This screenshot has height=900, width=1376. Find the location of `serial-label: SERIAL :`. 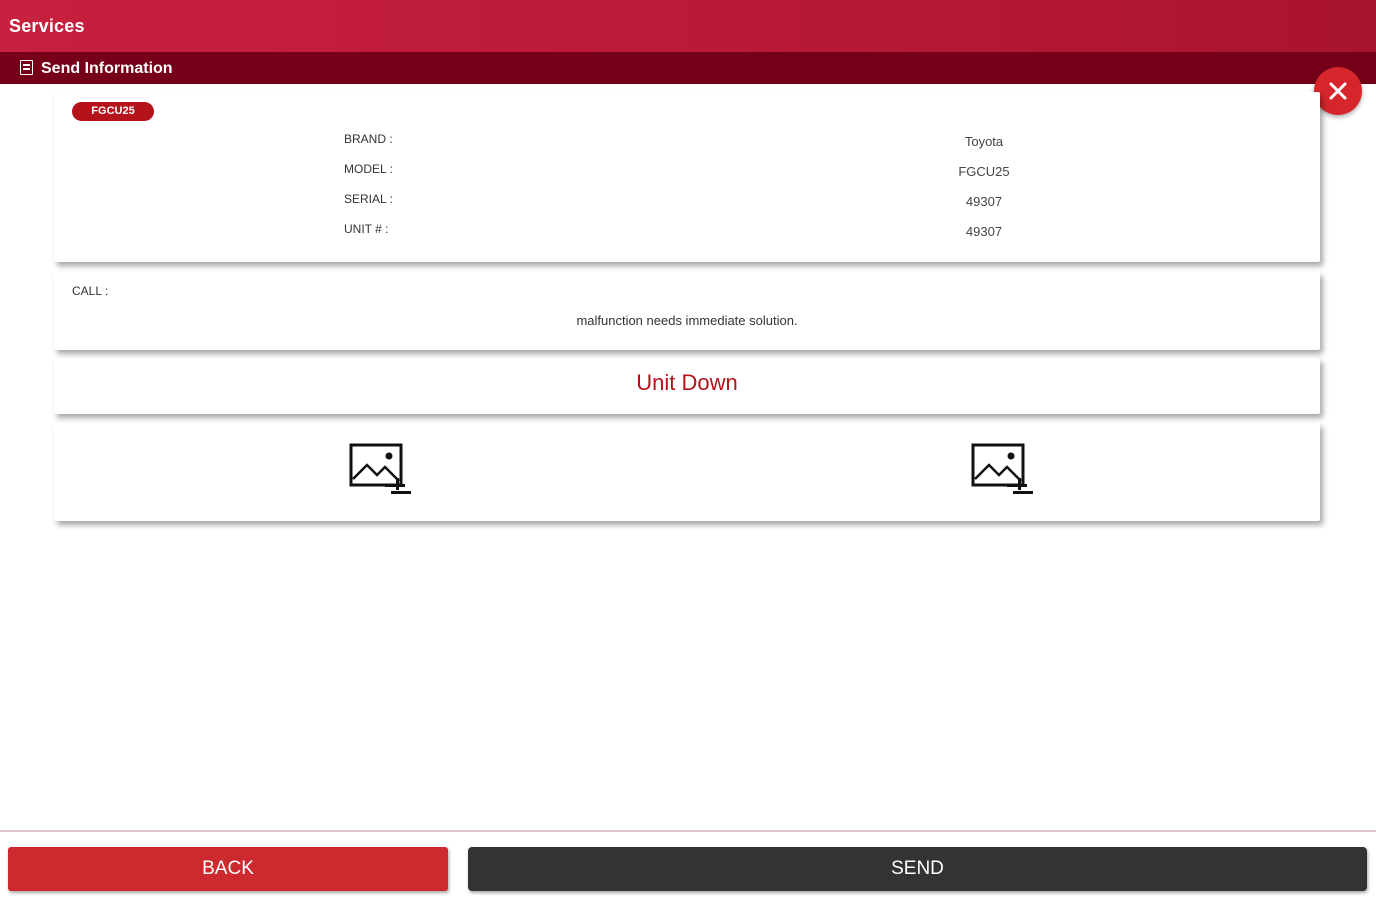

serial-label: SERIAL : is located at coordinates (368, 199).